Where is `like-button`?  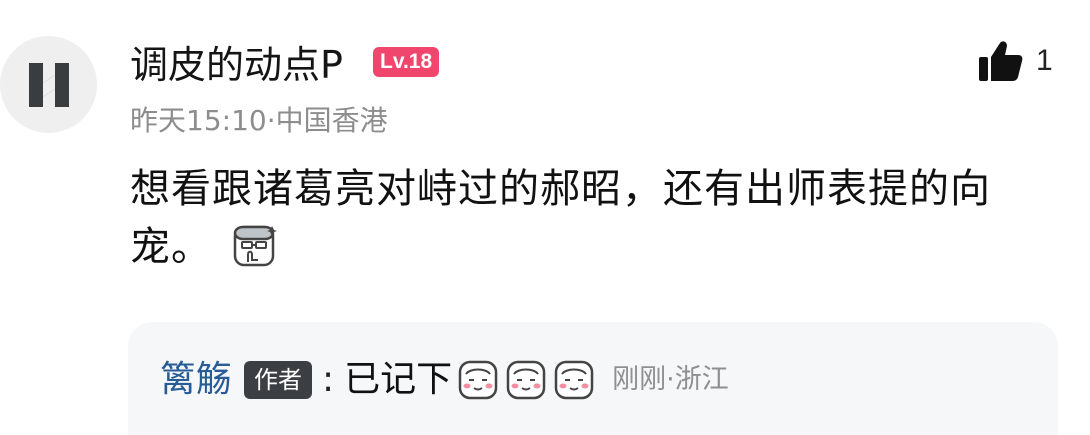
like-button is located at coordinates (1000, 61).